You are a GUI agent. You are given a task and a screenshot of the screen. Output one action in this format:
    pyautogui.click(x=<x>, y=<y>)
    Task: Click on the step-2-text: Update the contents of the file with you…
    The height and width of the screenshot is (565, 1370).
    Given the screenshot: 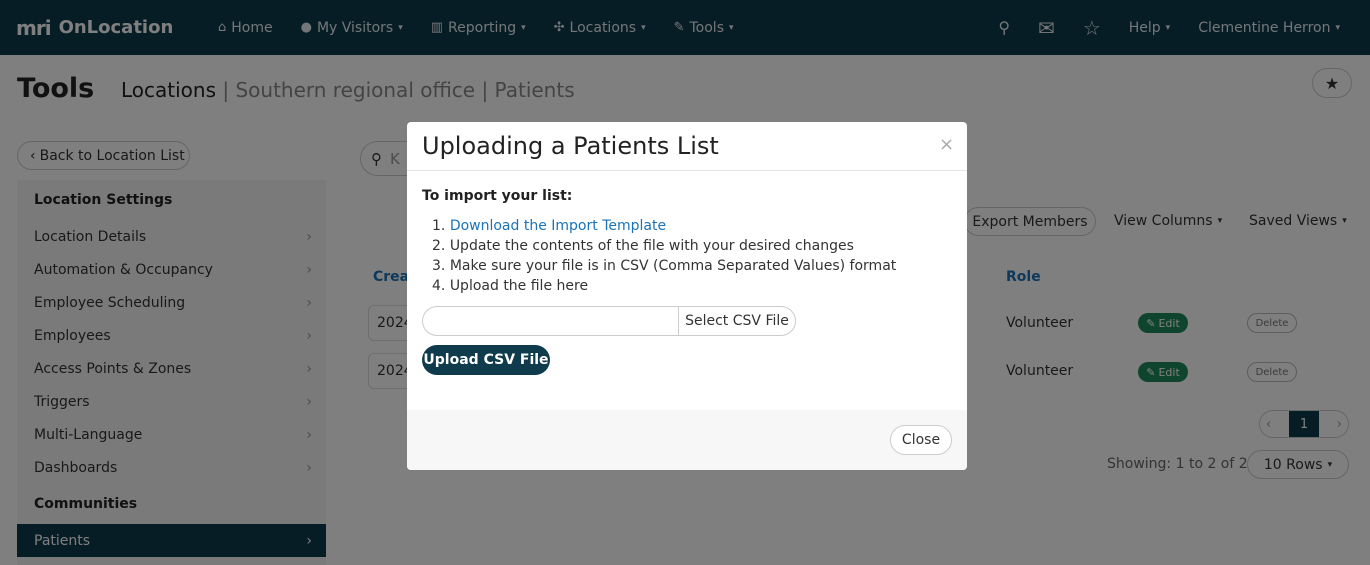 What is the action you would take?
    pyautogui.click(x=651, y=246)
    